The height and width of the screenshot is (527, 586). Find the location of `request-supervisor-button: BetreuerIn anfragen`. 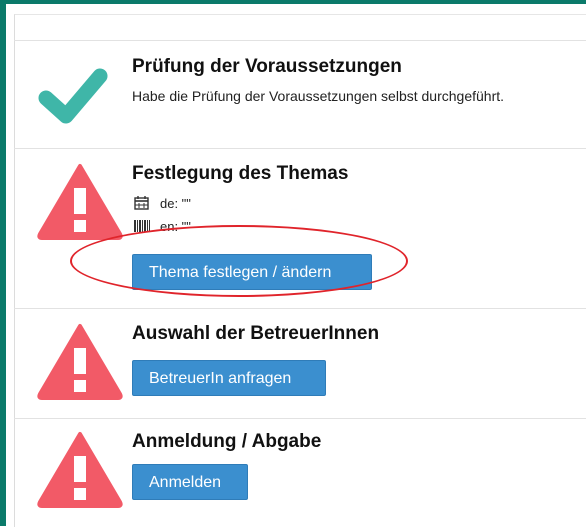

request-supervisor-button: BetreuerIn anfragen is located at coordinates (229, 378).